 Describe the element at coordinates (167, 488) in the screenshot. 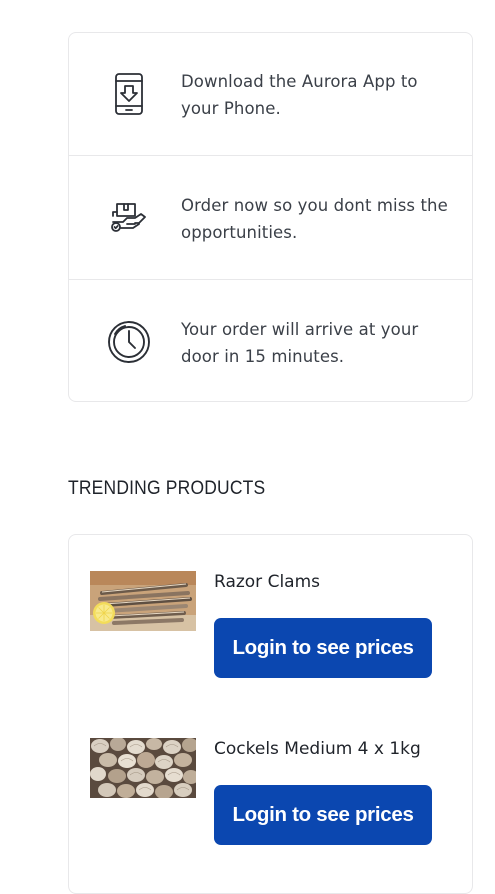

I see `trending-products-heading: TRENDING PRODUCTS` at that location.